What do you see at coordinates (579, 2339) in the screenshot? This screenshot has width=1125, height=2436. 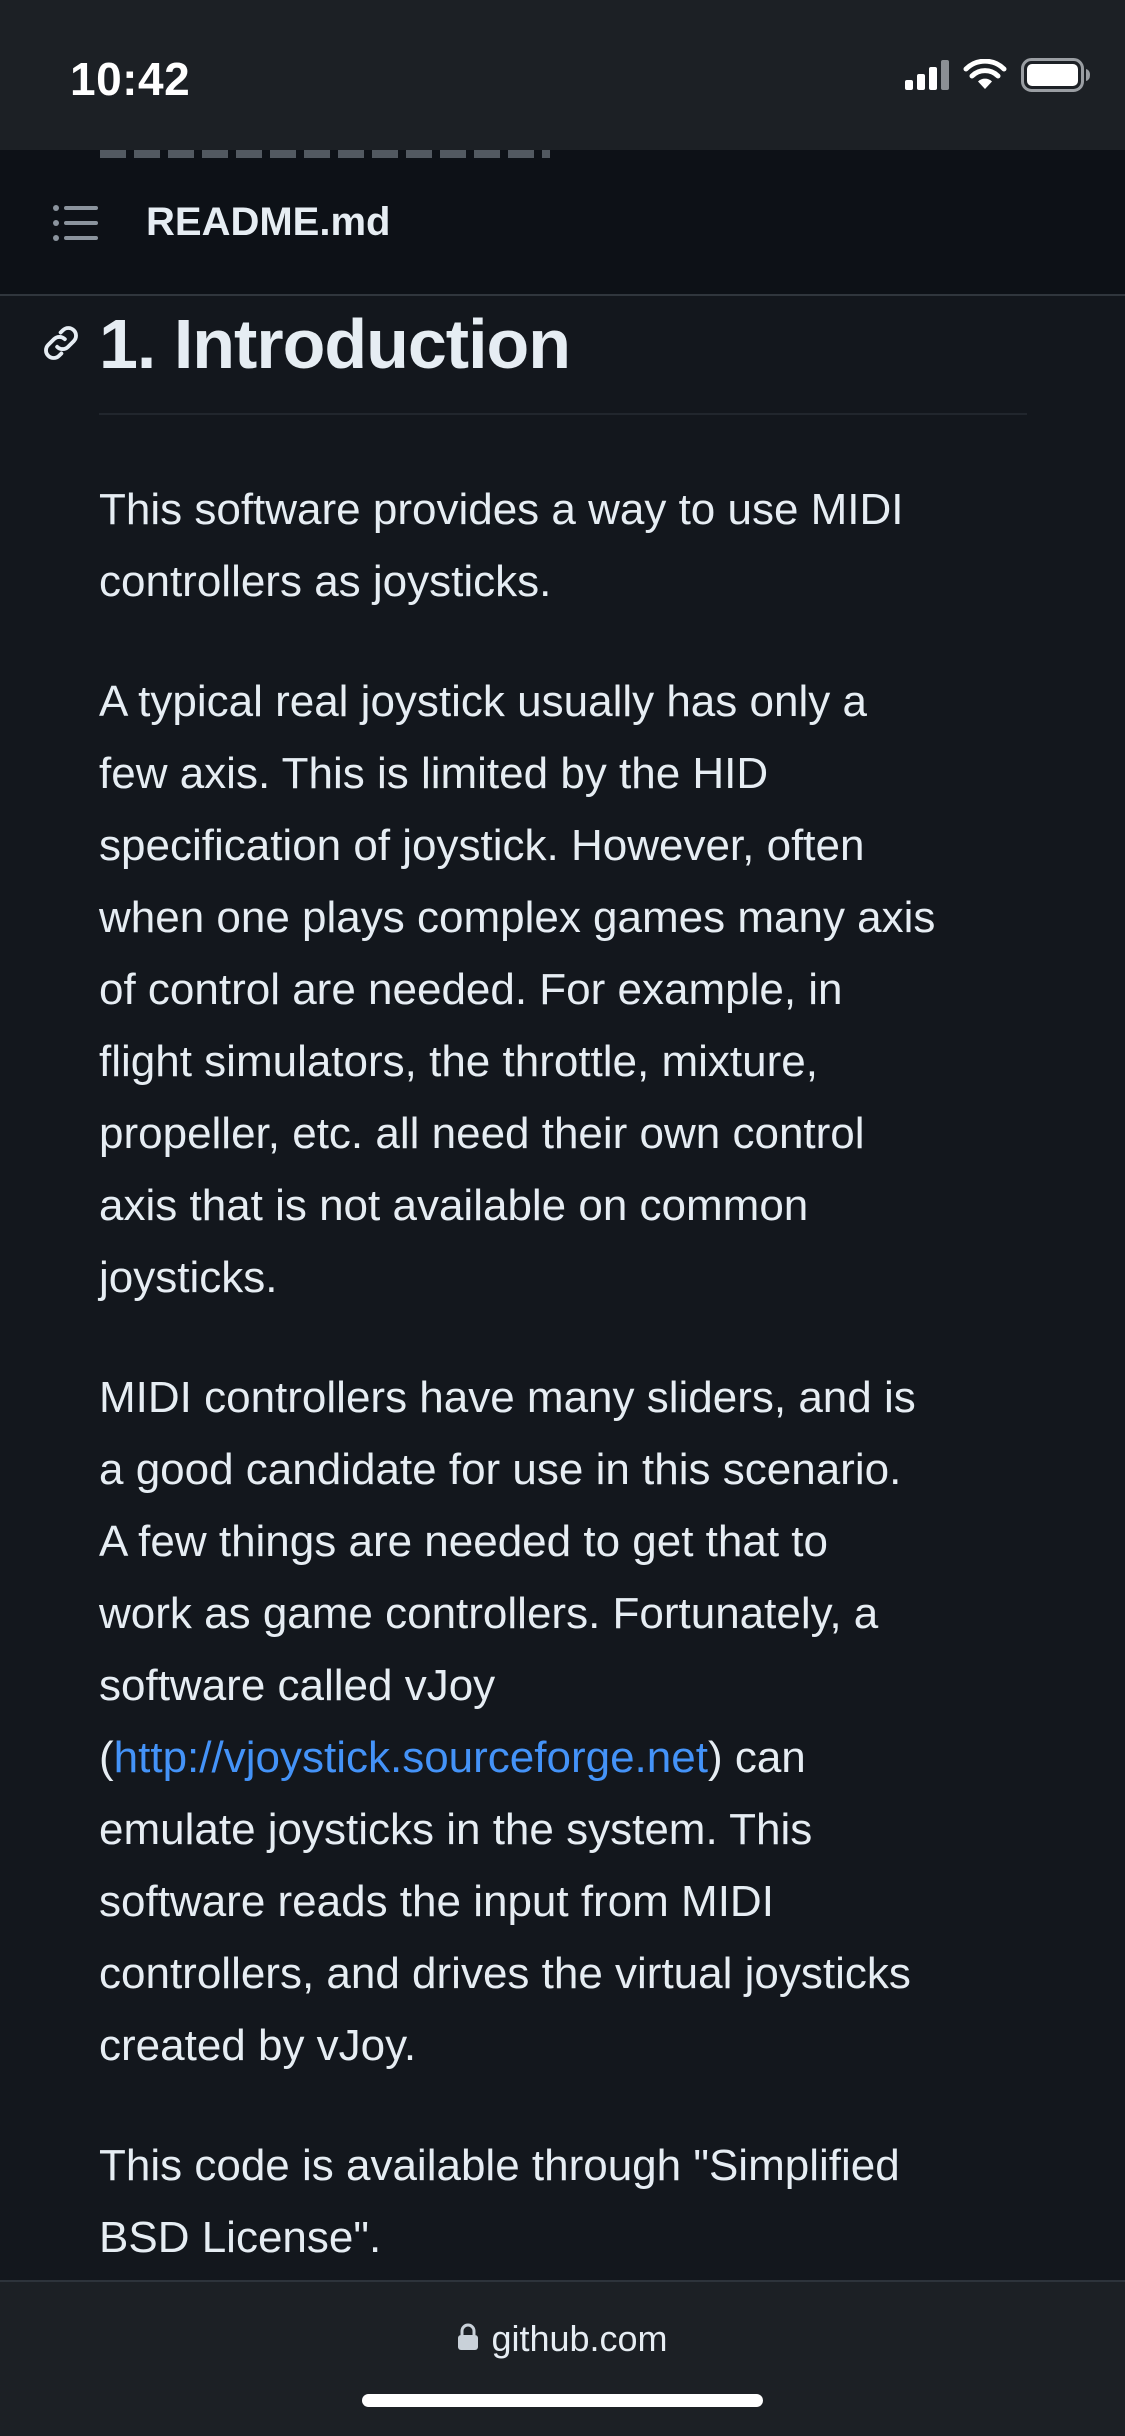 I see `url-domain: github.com` at bounding box center [579, 2339].